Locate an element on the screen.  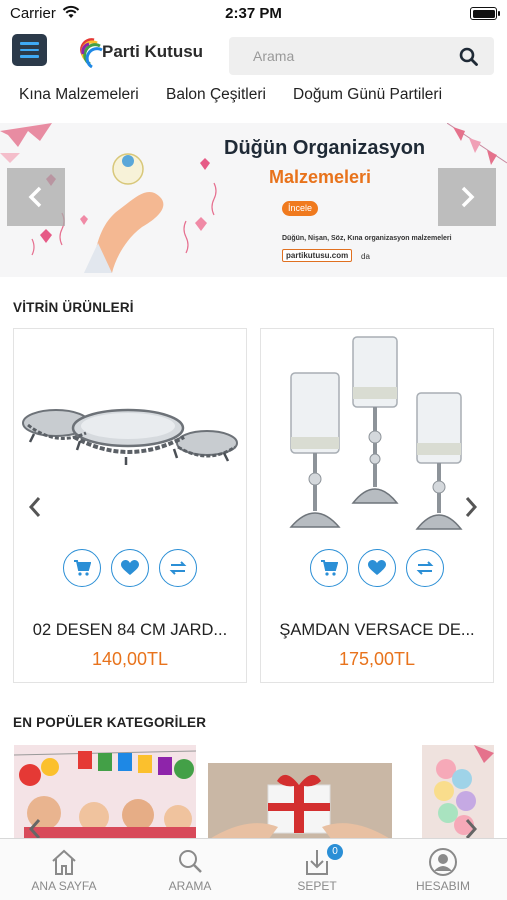
showcase-section-title: VİTRİN ÜRÜNLERİ is located at coordinates (73, 307).